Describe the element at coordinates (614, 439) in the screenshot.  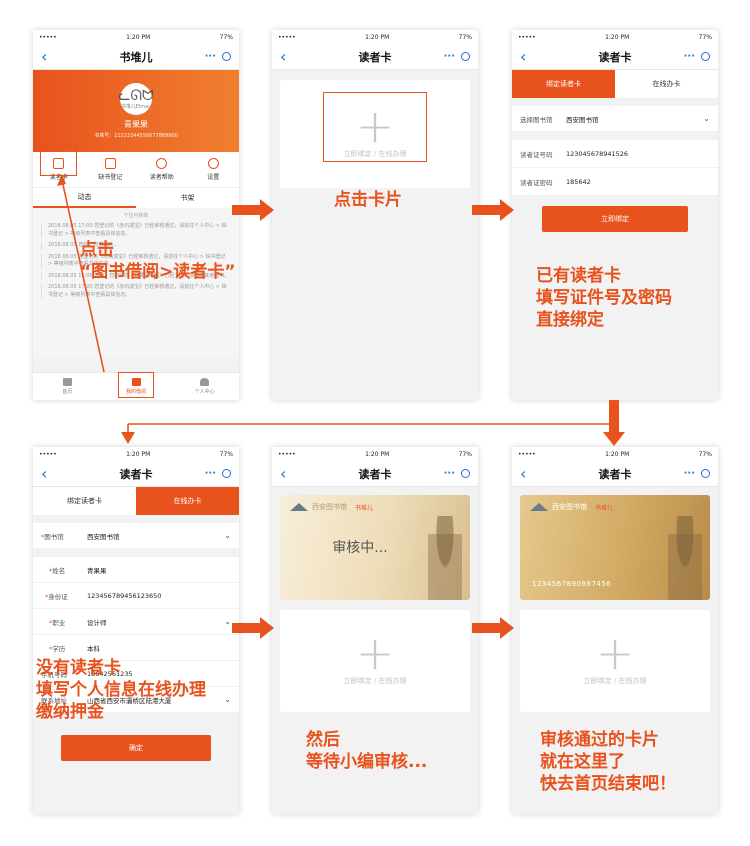
I see `split-right-head` at that location.